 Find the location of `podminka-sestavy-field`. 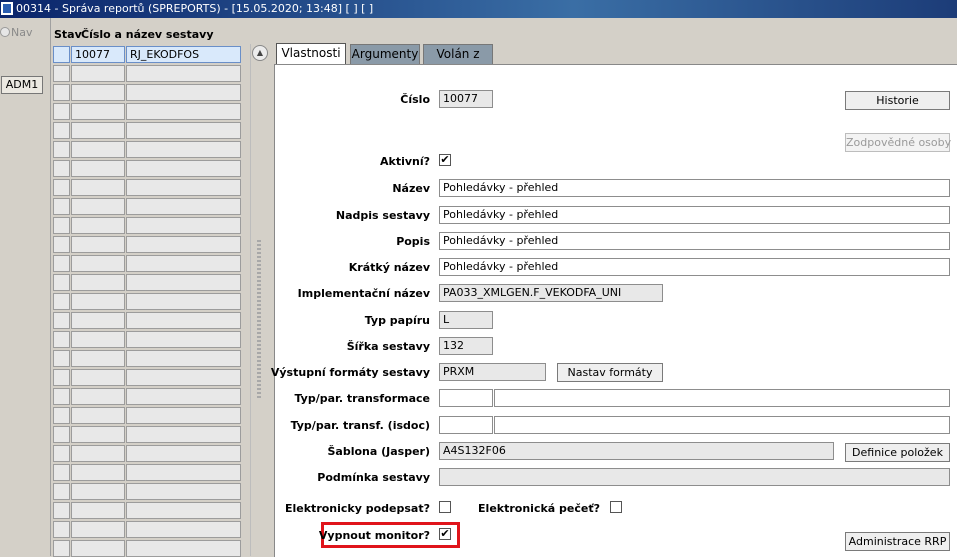

podminka-sestavy-field is located at coordinates (694, 477).